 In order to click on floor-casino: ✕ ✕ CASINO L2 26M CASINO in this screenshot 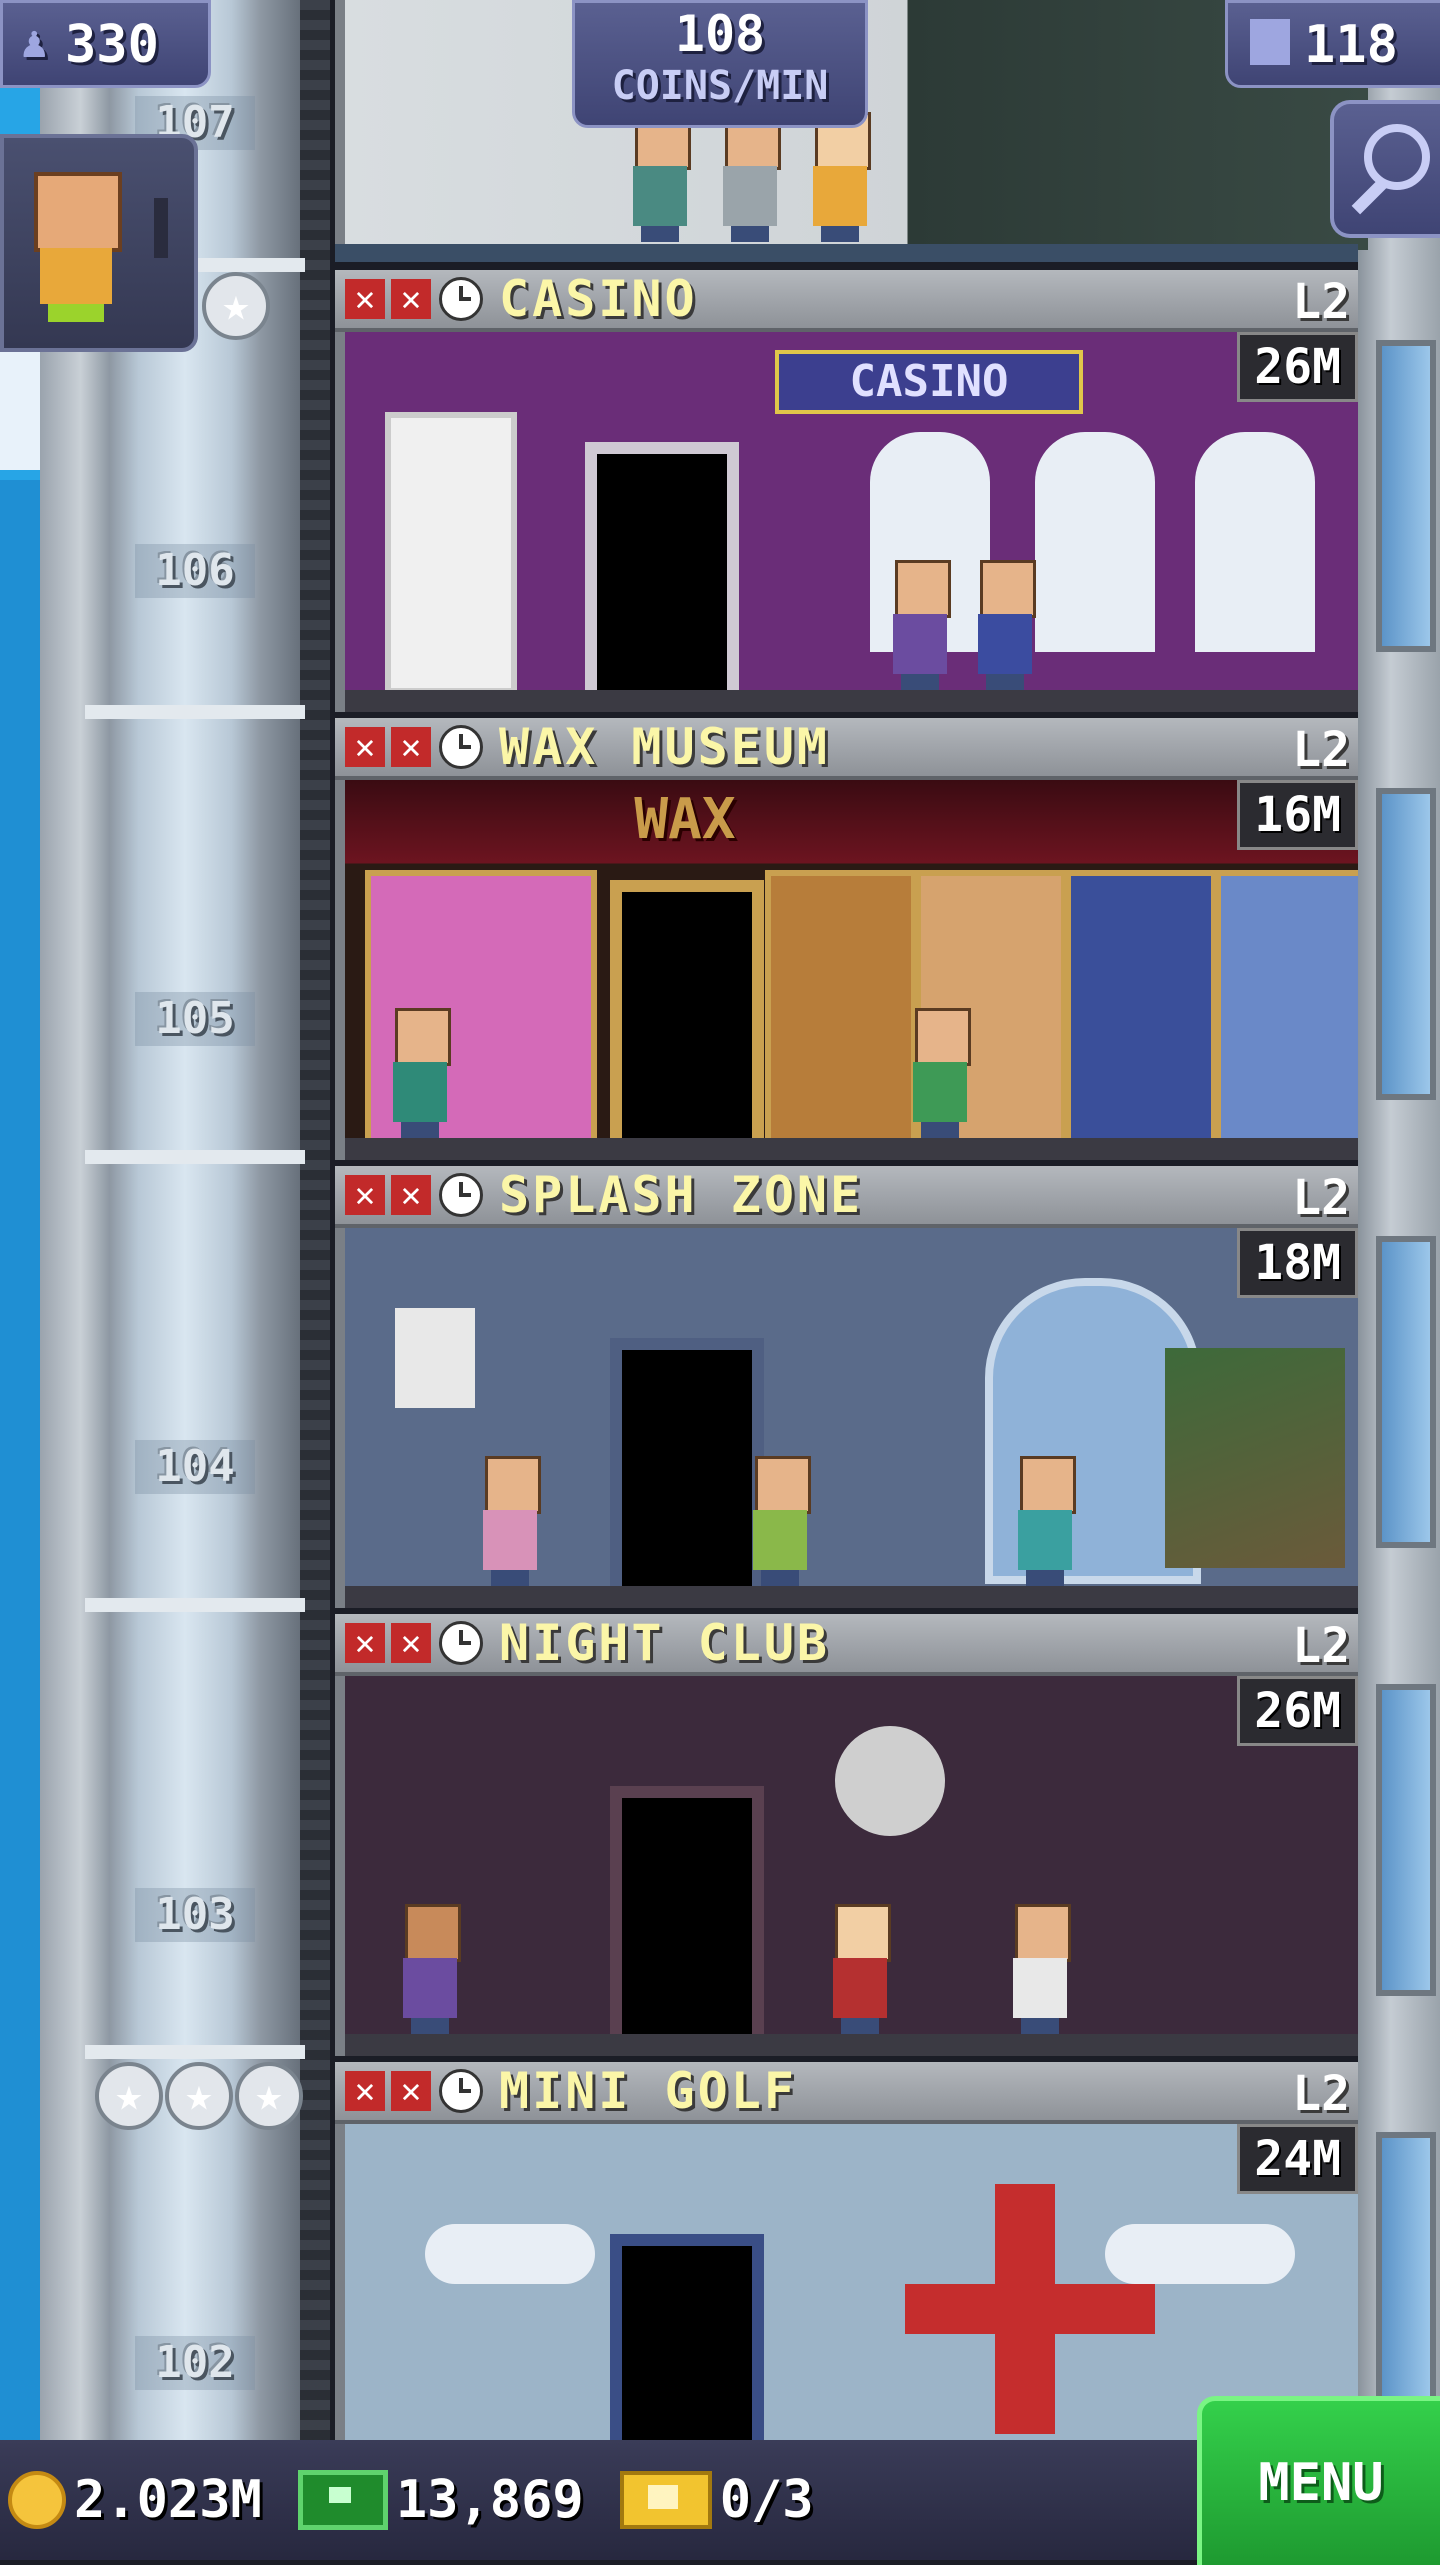, I will do `click(846, 491)`.